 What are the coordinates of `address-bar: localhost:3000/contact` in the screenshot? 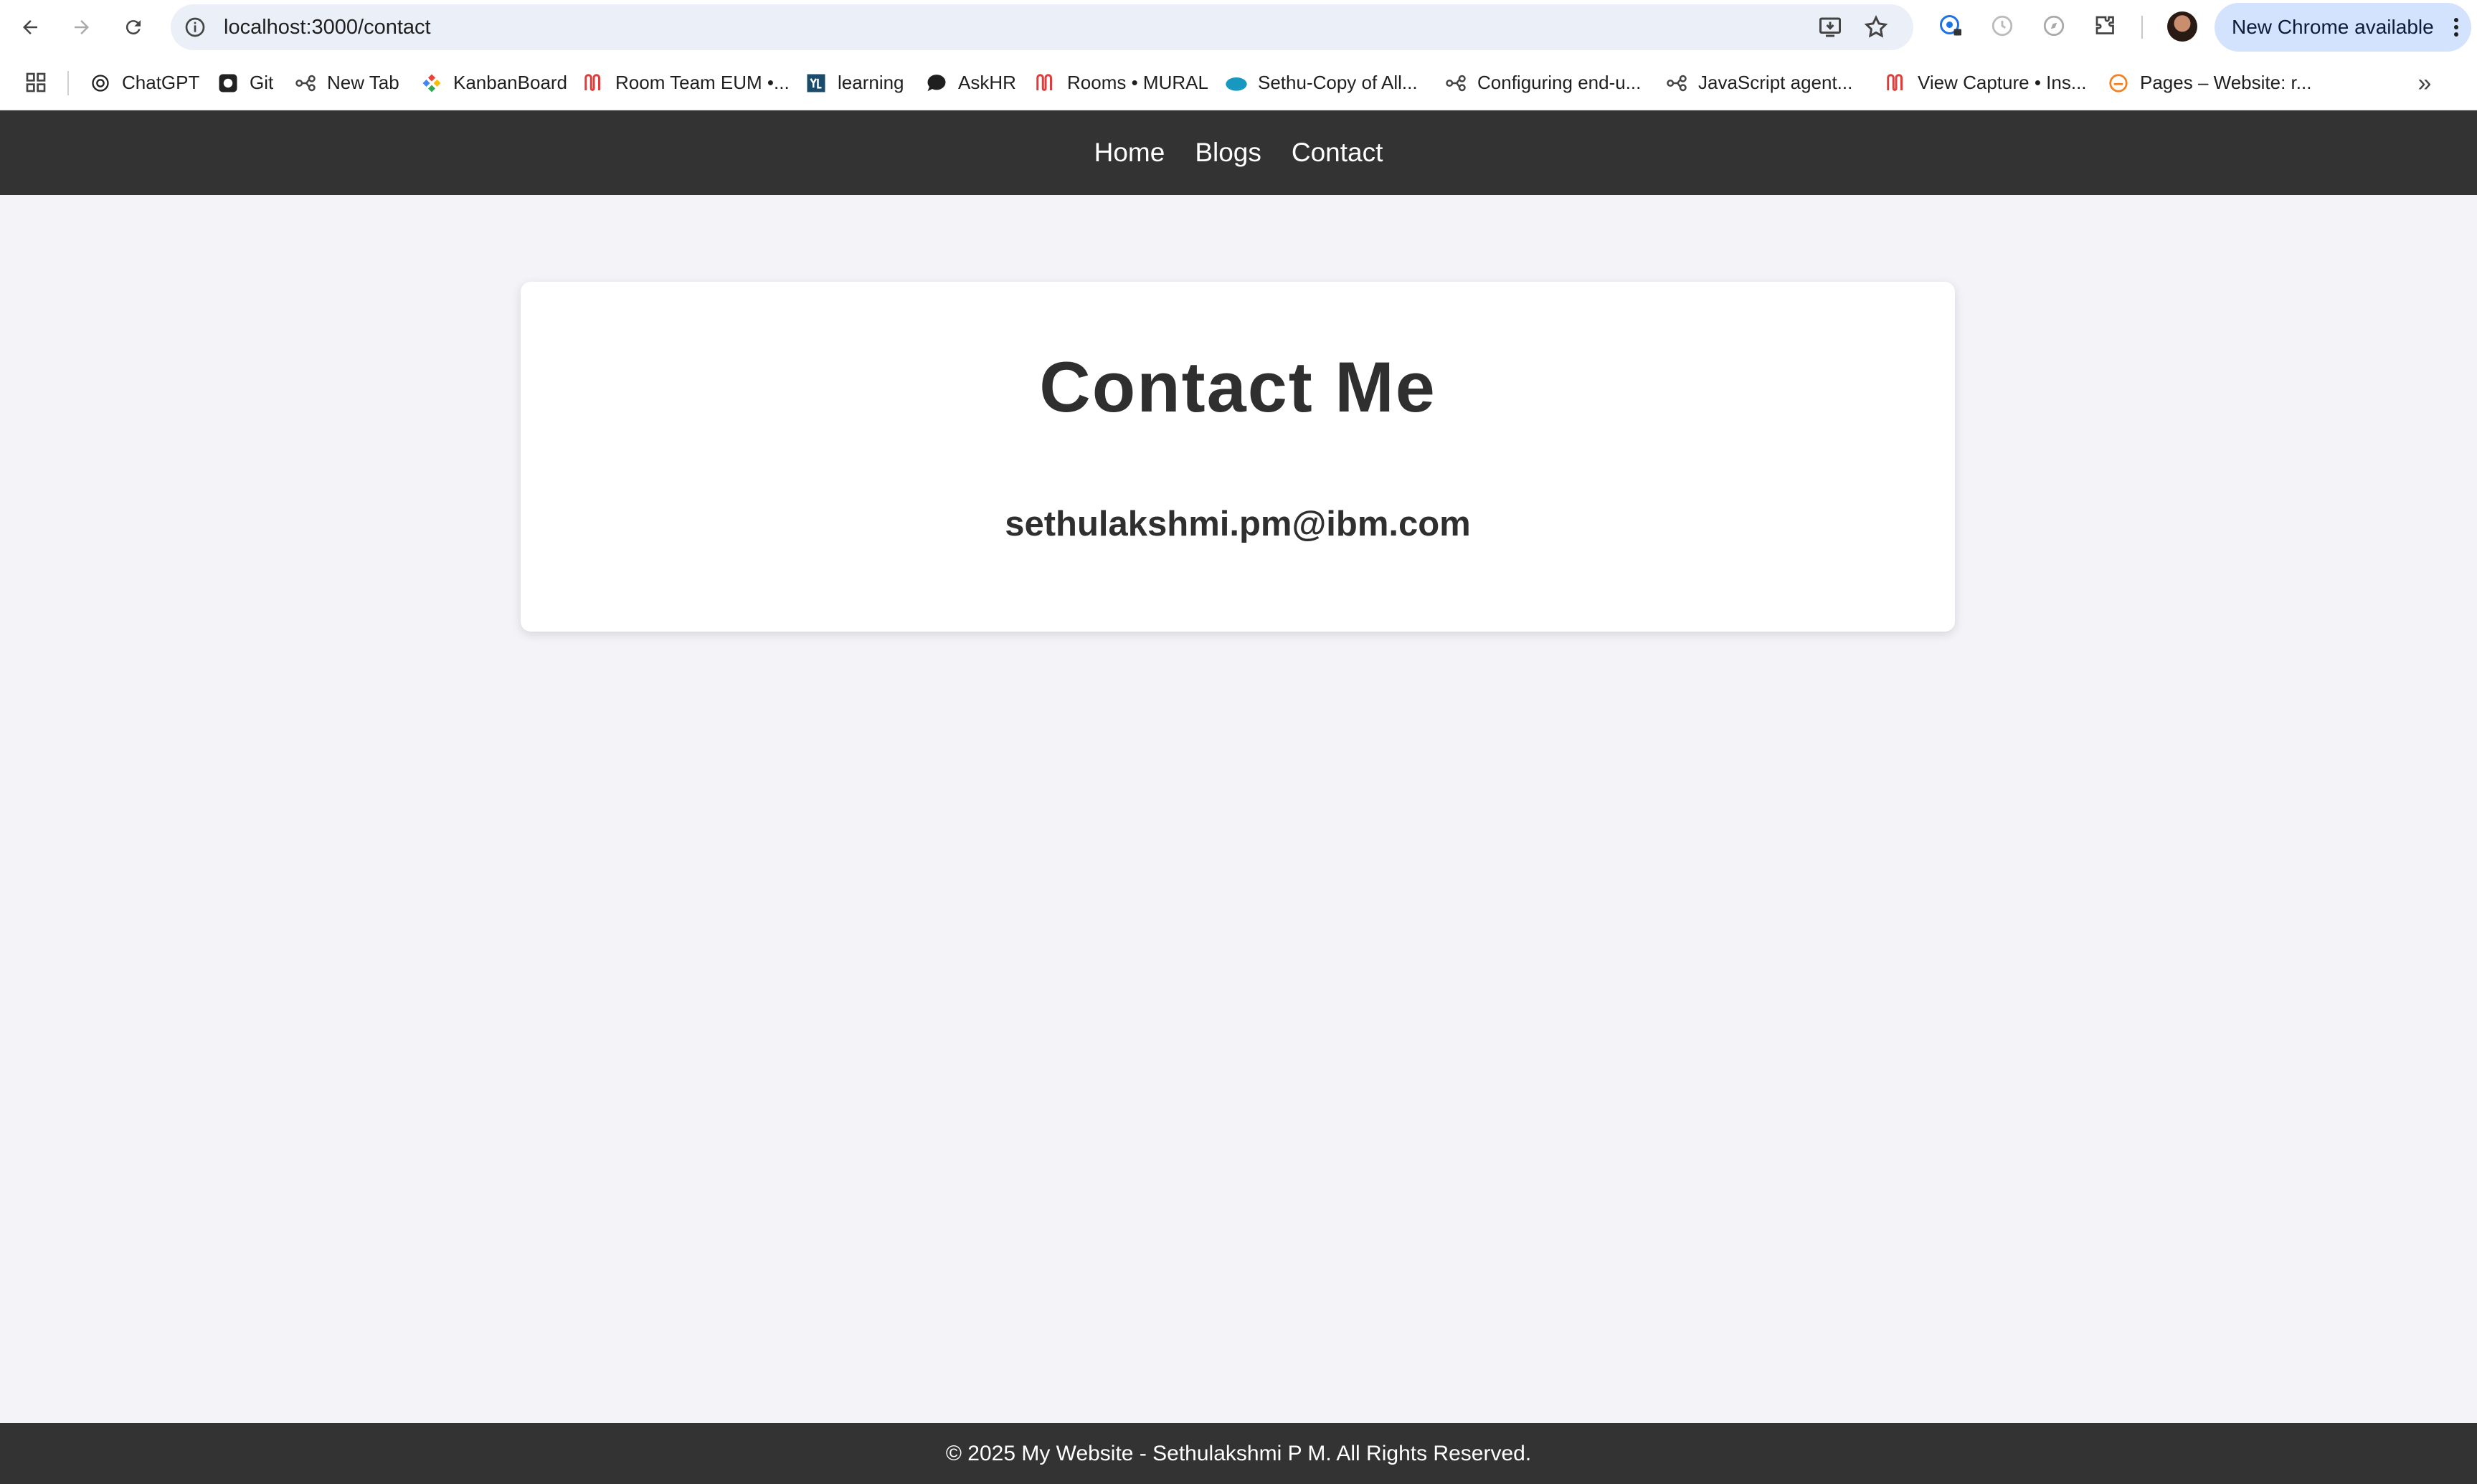 It's located at (1042, 27).